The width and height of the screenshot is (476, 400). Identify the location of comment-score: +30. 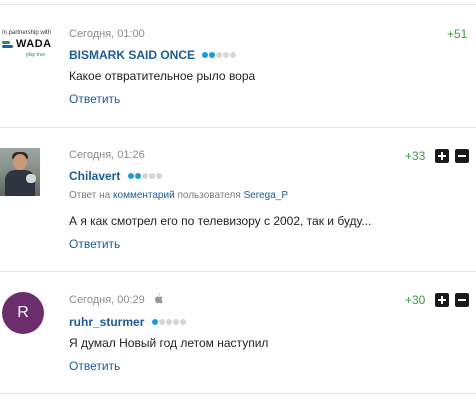
(415, 300).